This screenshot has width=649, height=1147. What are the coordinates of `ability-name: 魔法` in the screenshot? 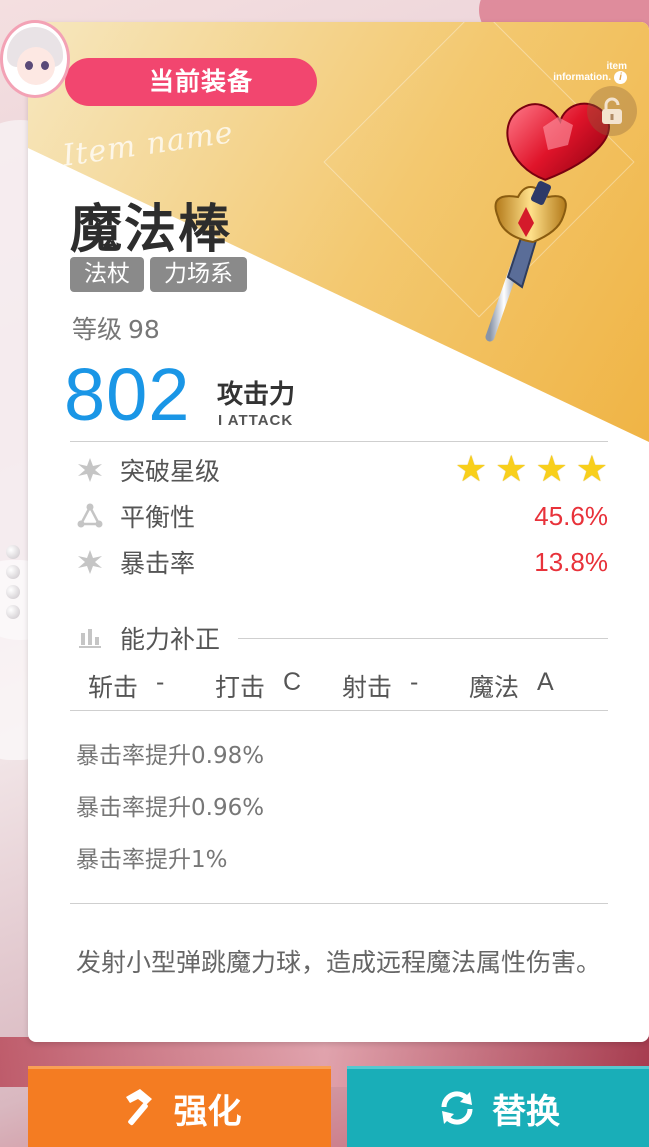 It's located at (494, 687).